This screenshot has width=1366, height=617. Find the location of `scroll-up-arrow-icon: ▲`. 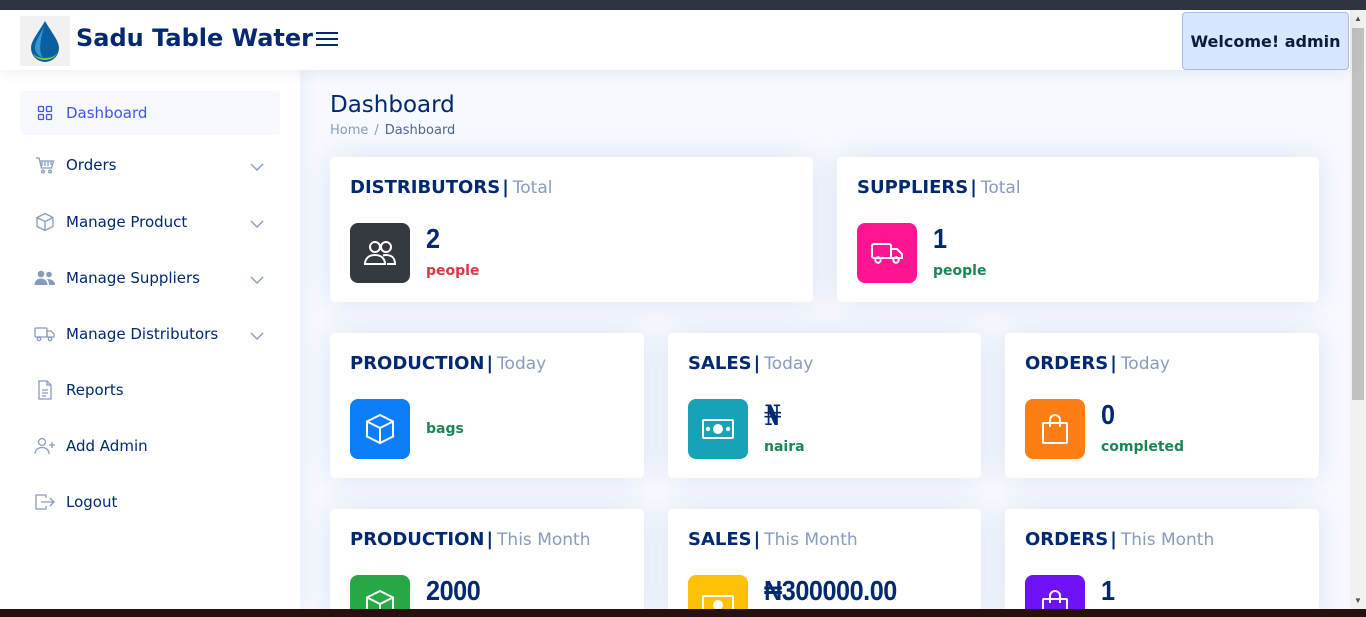

scroll-up-arrow-icon: ▲ is located at coordinates (1358, 18).